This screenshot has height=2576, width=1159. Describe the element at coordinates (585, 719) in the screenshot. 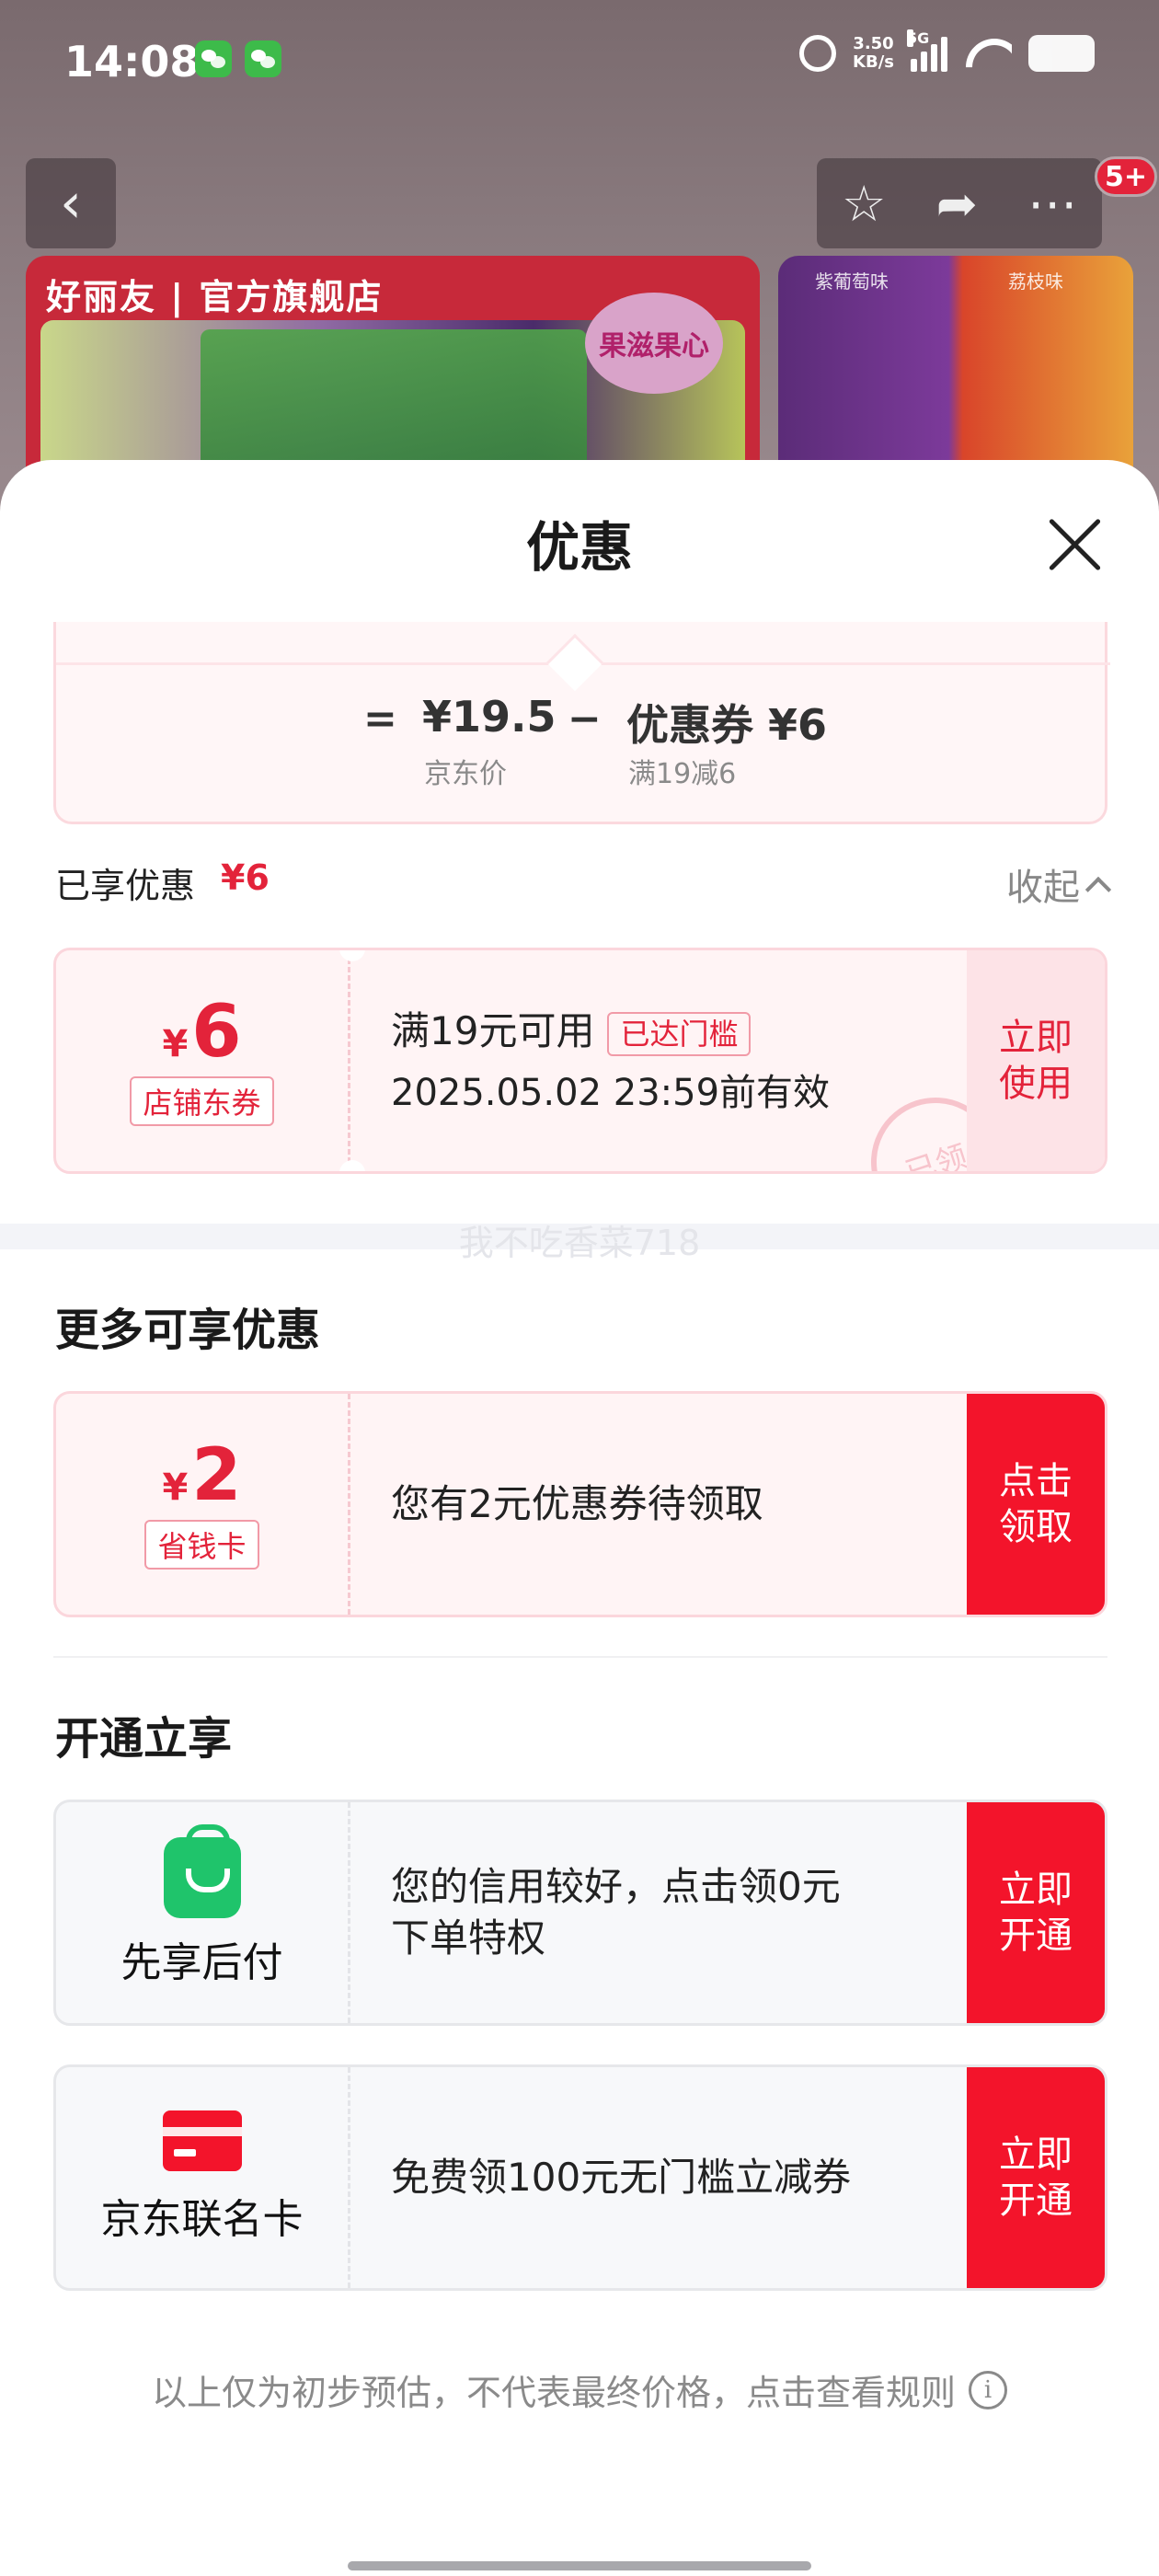

I see `minus-sign: −` at that location.